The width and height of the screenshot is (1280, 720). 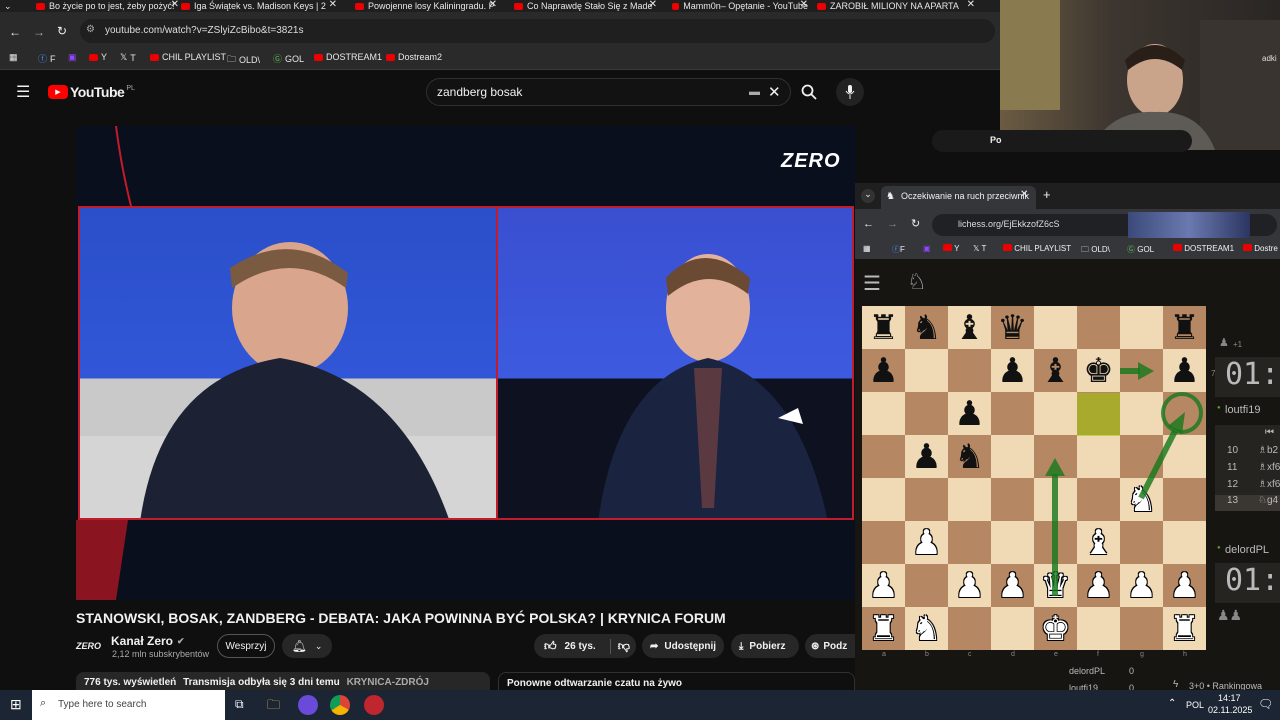 What do you see at coordinates (1247, 377) in the screenshot?
I see `opponent-clock: 01:` at bounding box center [1247, 377].